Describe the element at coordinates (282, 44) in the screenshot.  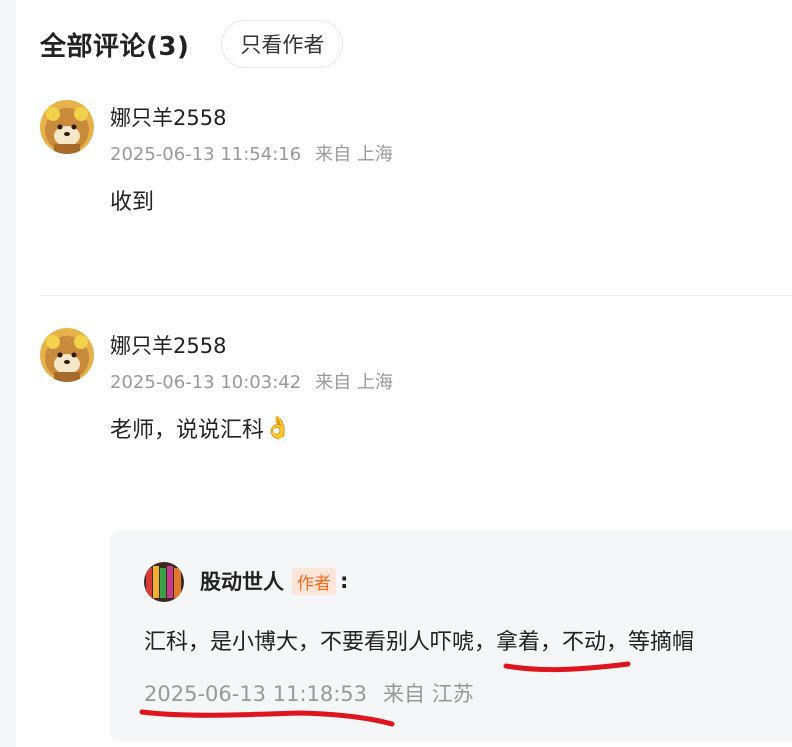
I see `author-only-filter-button: 只看作者` at that location.